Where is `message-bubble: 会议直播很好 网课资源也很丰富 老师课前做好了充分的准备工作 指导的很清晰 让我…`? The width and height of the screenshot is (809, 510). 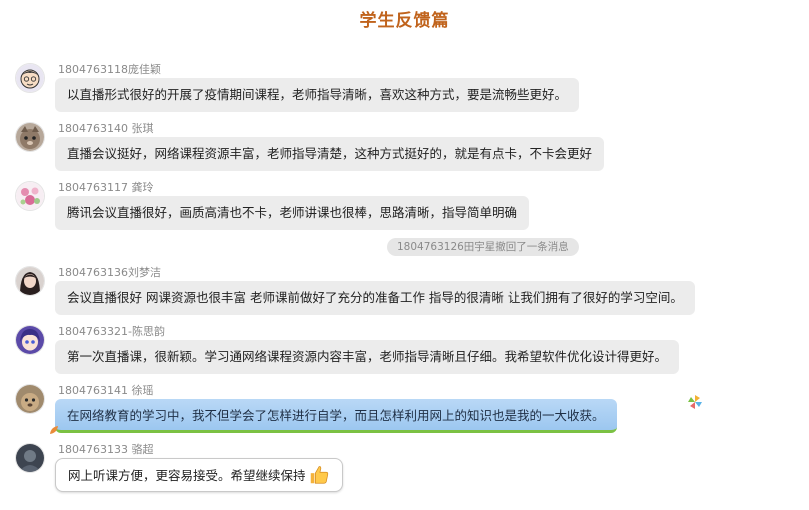 message-bubble: 会议直播很好 网课资源也很丰富 老师课前做好了充分的准备工作 指导的很清晰 让我… is located at coordinates (375, 298).